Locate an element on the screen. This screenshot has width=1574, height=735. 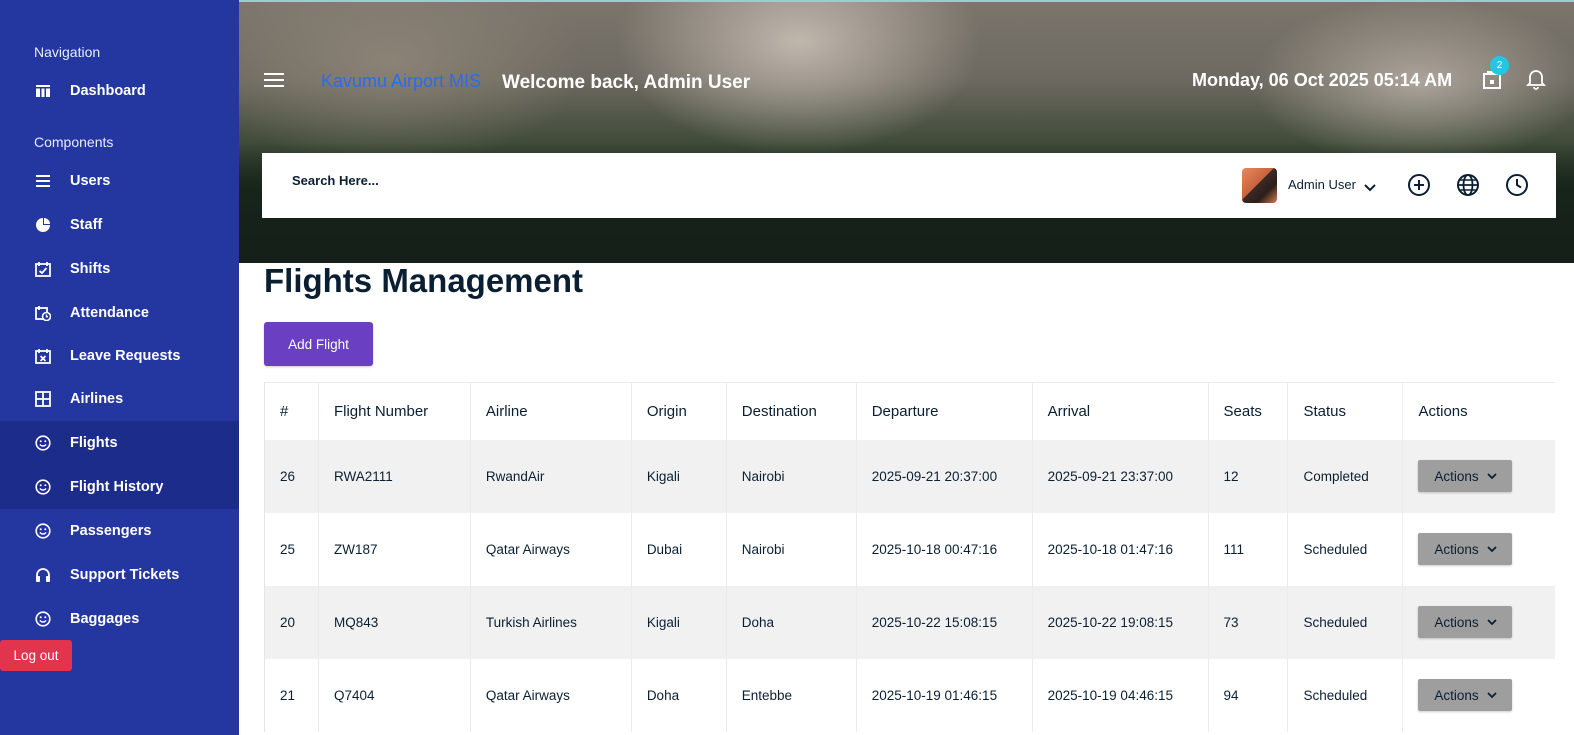
column-header: Seats is located at coordinates (1247, 411).